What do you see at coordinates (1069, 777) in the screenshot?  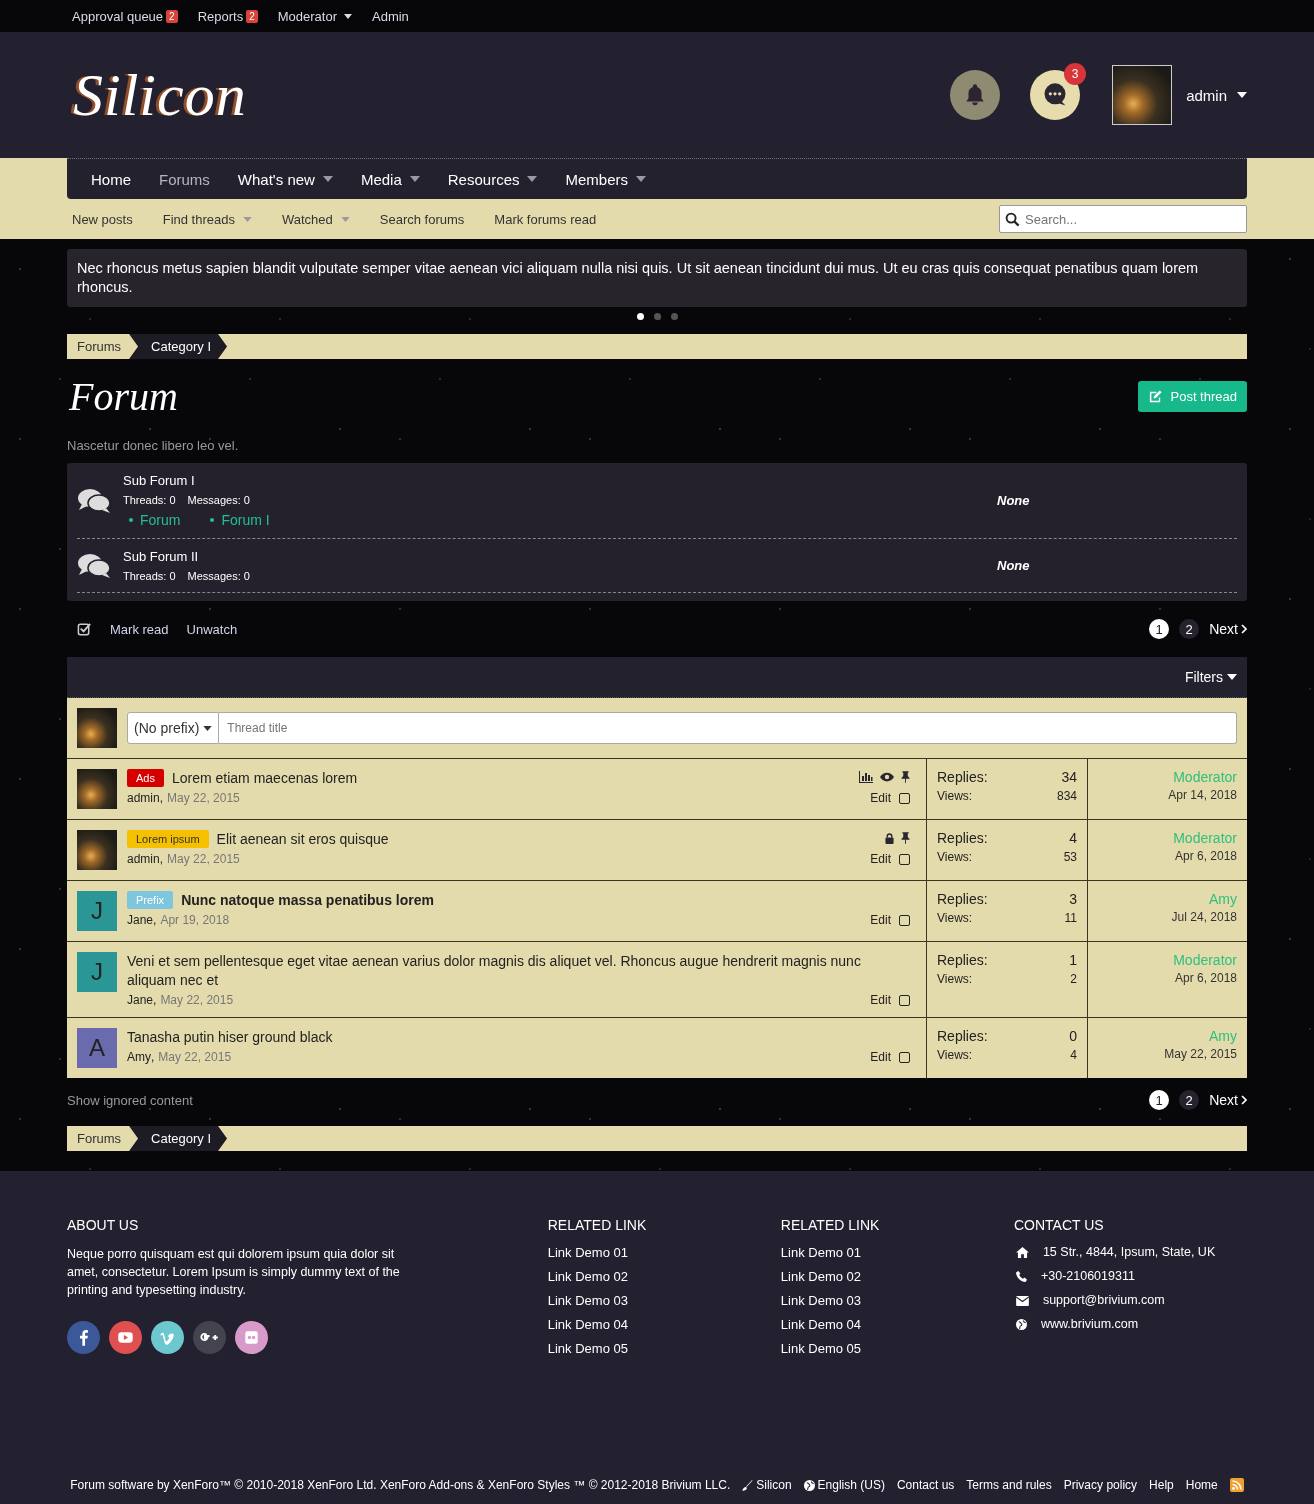 I see `replies-count: 34` at bounding box center [1069, 777].